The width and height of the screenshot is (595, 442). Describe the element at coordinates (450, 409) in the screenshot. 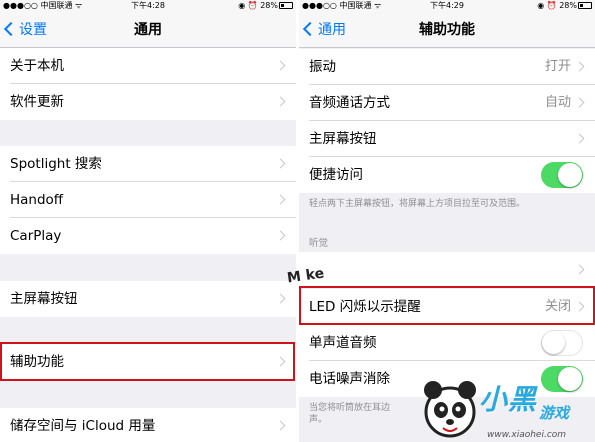

I see `panda-mascot-icon` at that location.